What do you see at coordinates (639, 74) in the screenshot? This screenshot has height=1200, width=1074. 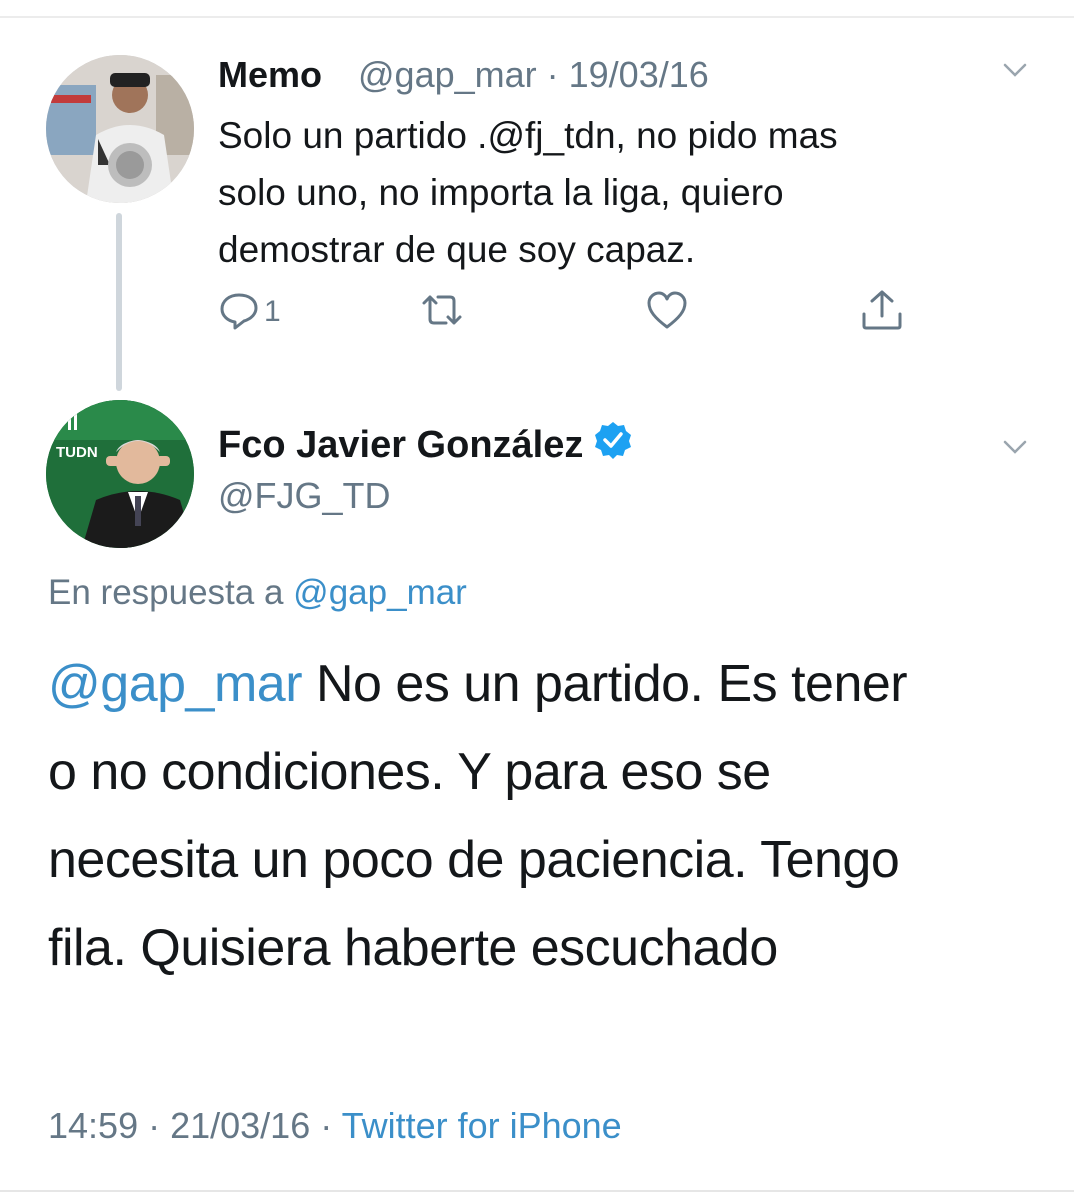 I see `tweet1-date: 19/03/16` at bounding box center [639, 74].